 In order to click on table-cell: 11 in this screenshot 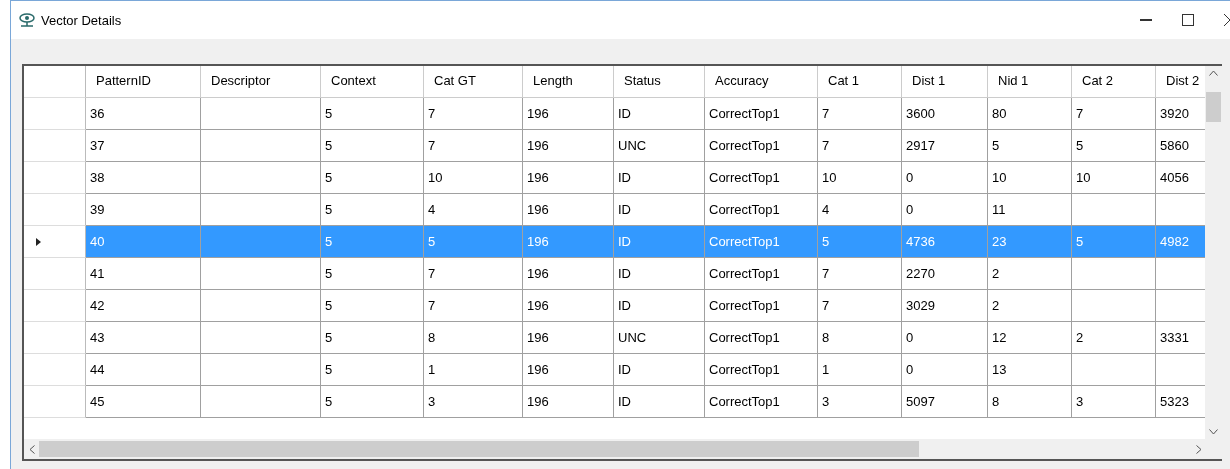, I will do `click(1030, 210)`.